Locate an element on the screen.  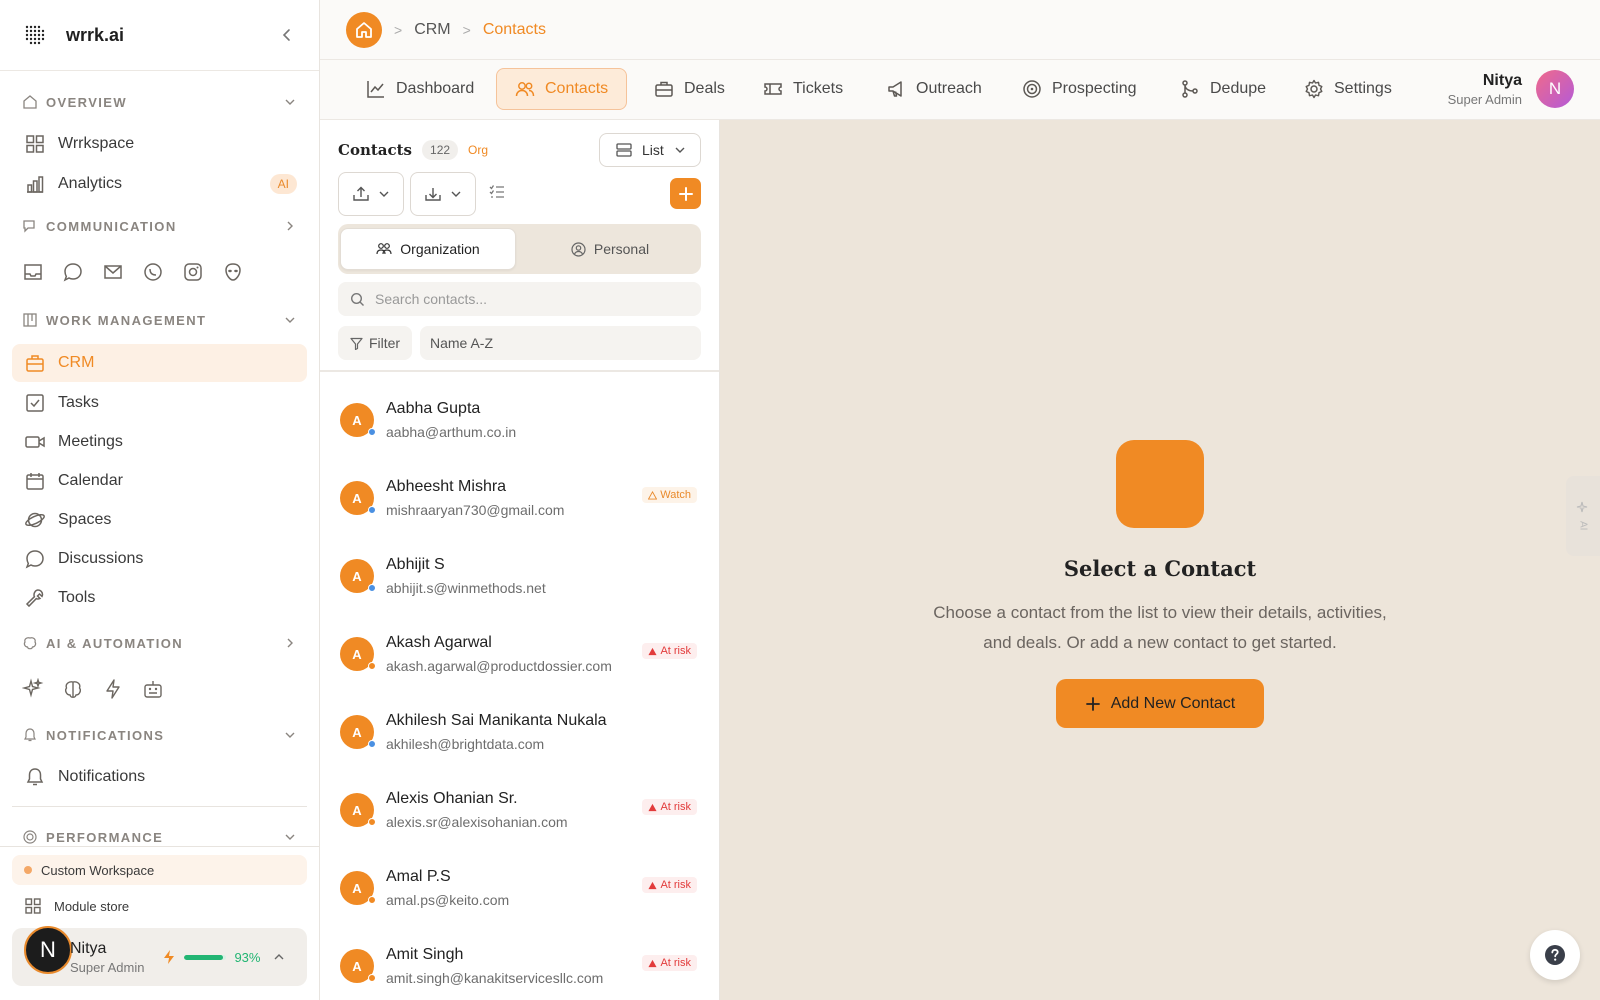
sidebar-item-wrrkspace: Wrrkspace is located at coordinates (159, 144).